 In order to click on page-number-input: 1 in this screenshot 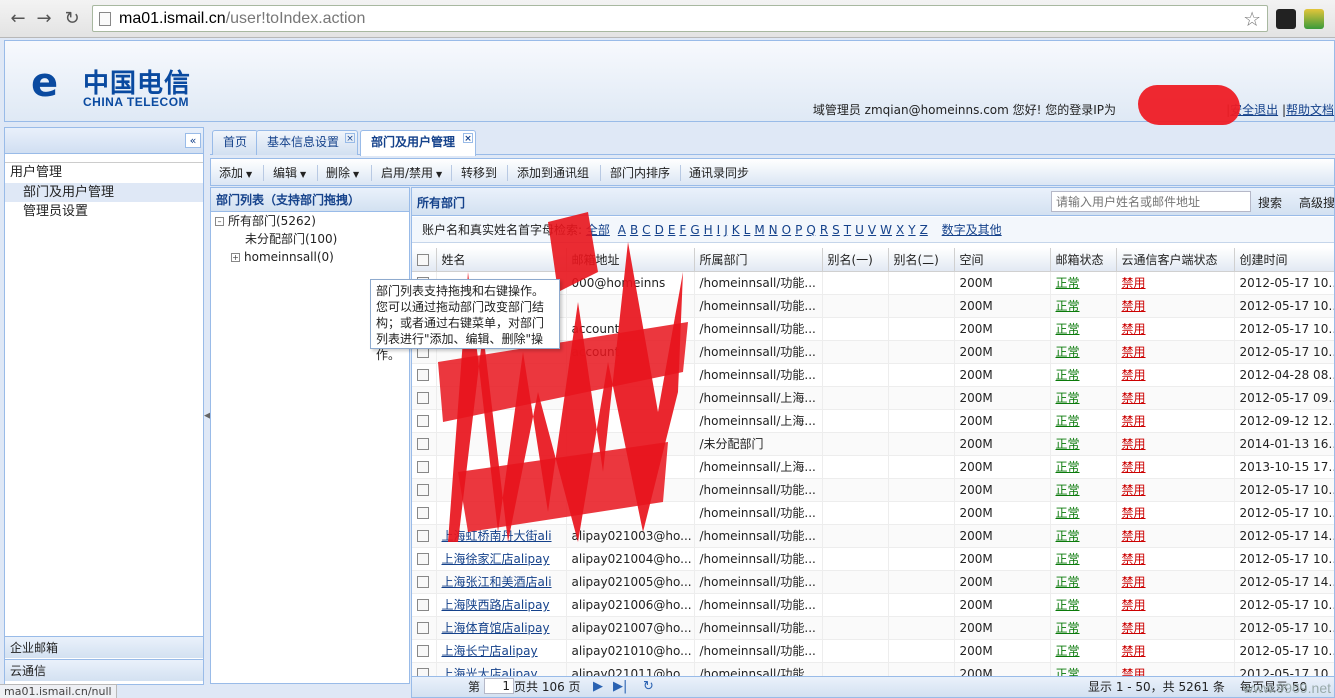, I will do `click(499, 686)`.